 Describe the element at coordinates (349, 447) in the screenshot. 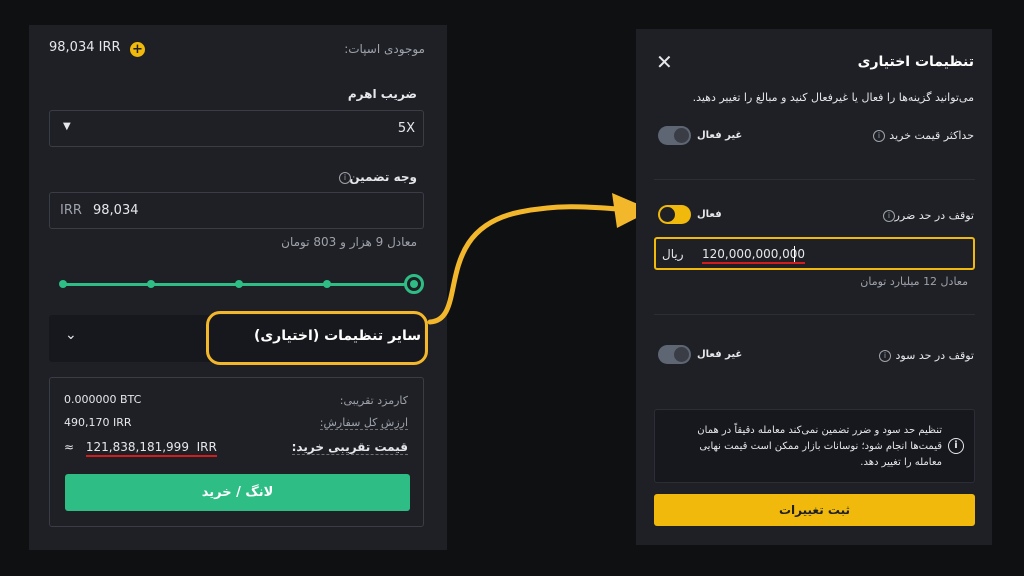

I see `price-label: قیمت تقریبی خرید:` at that location.